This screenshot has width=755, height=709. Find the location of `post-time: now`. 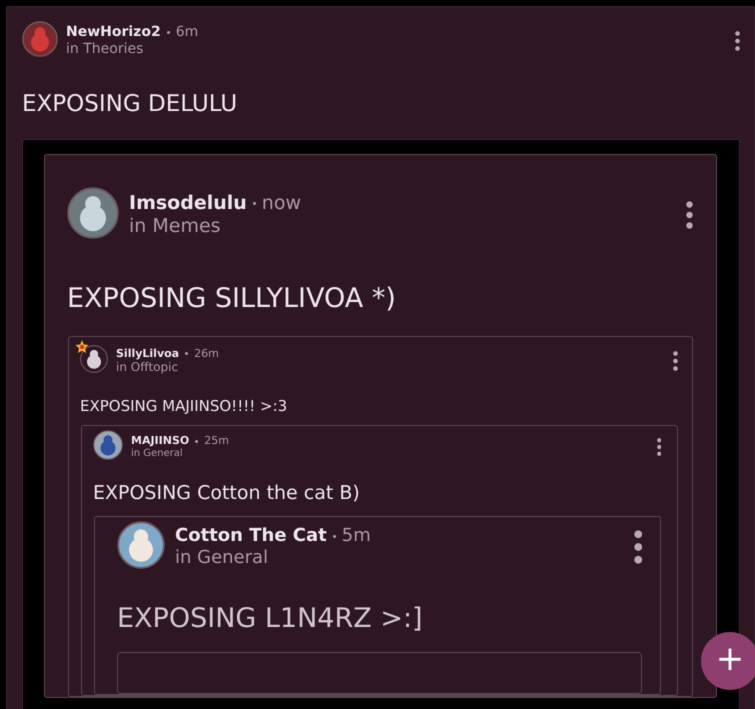

post-time: now is located at coordinates (282, 203).